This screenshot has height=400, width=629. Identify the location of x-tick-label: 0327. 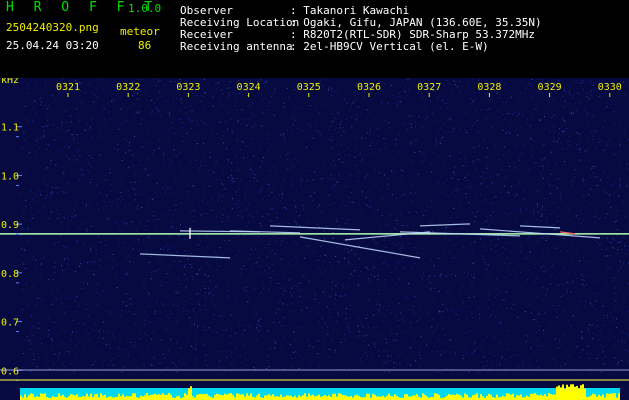
(429, 87).